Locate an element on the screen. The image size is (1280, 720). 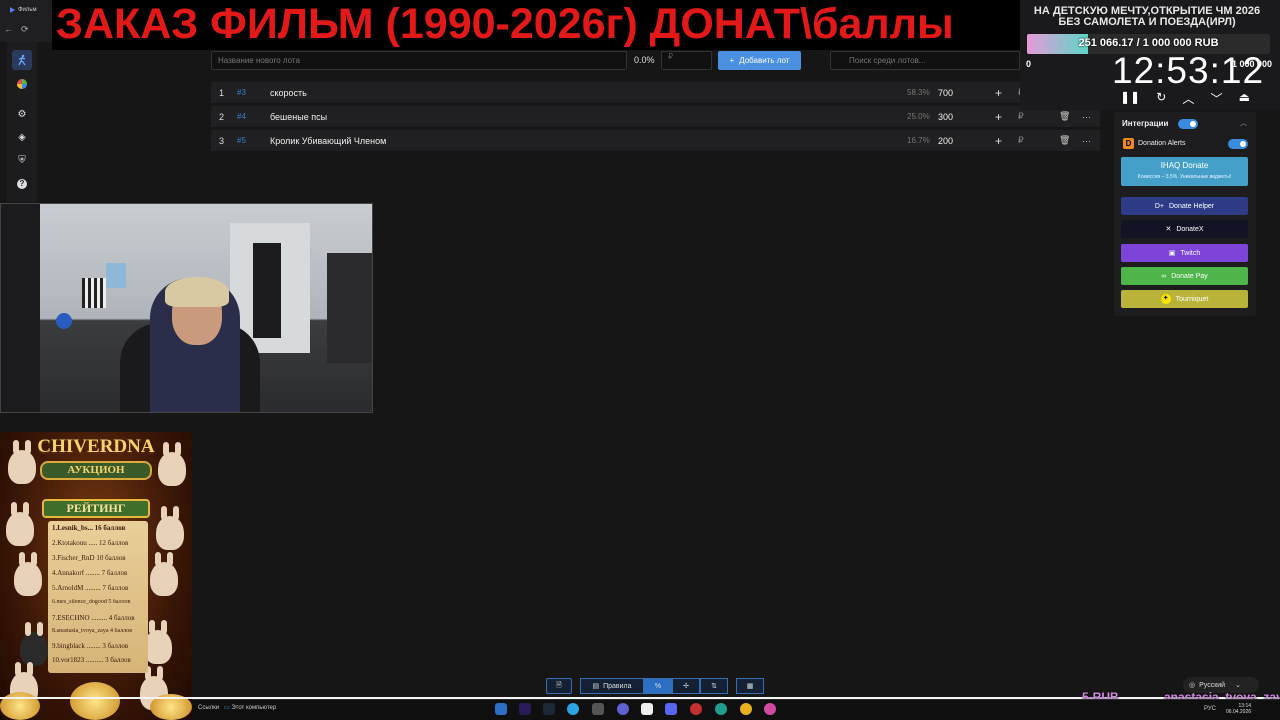
lot-currency: ₽ is located at coordinates (1021, 140).